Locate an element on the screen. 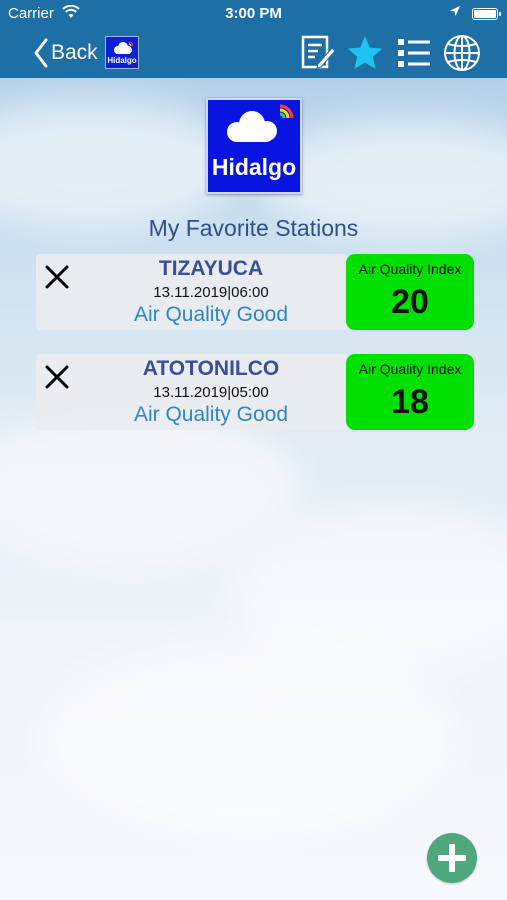 This screenshot has width=507, height=900. add-station-button is located at coordinates (452, 858).